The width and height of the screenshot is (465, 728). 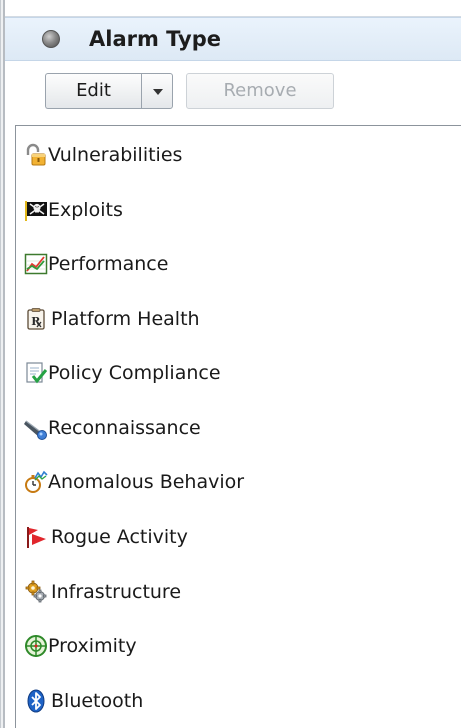 What do you see at coordinates (36, 591) in the screenshot?
I see `gears-icon` at bounding box center [36, 591].